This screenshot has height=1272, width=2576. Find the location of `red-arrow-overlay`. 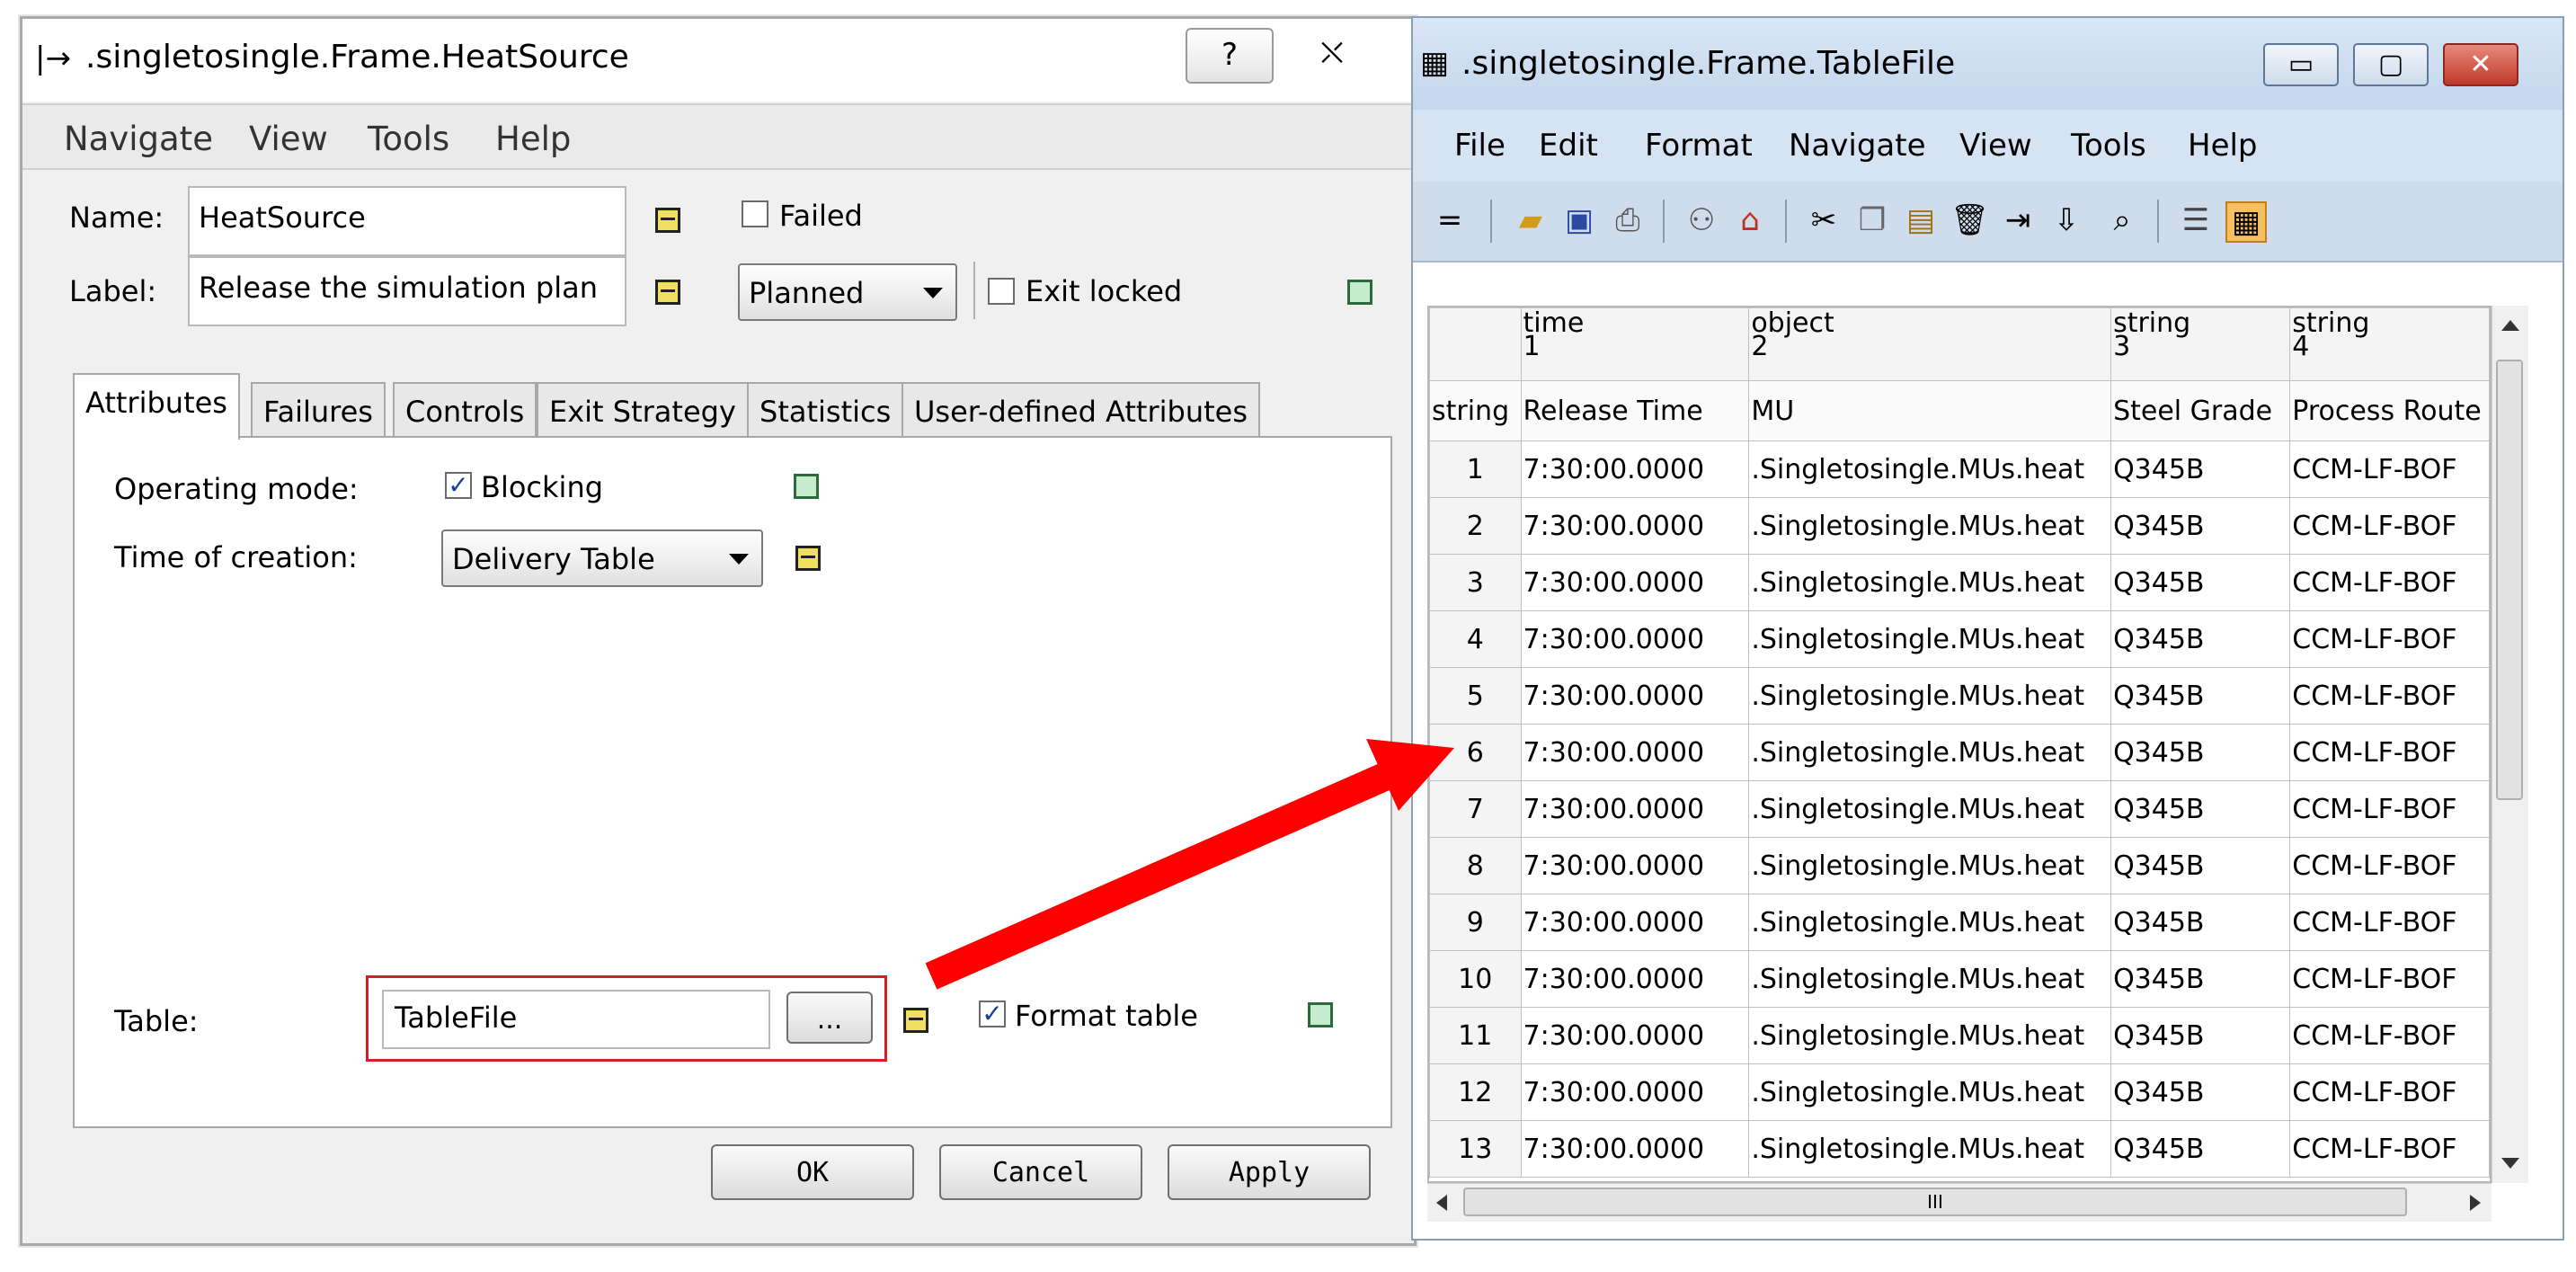

red-arrow-overlay is located at coordinates (1189, 864).